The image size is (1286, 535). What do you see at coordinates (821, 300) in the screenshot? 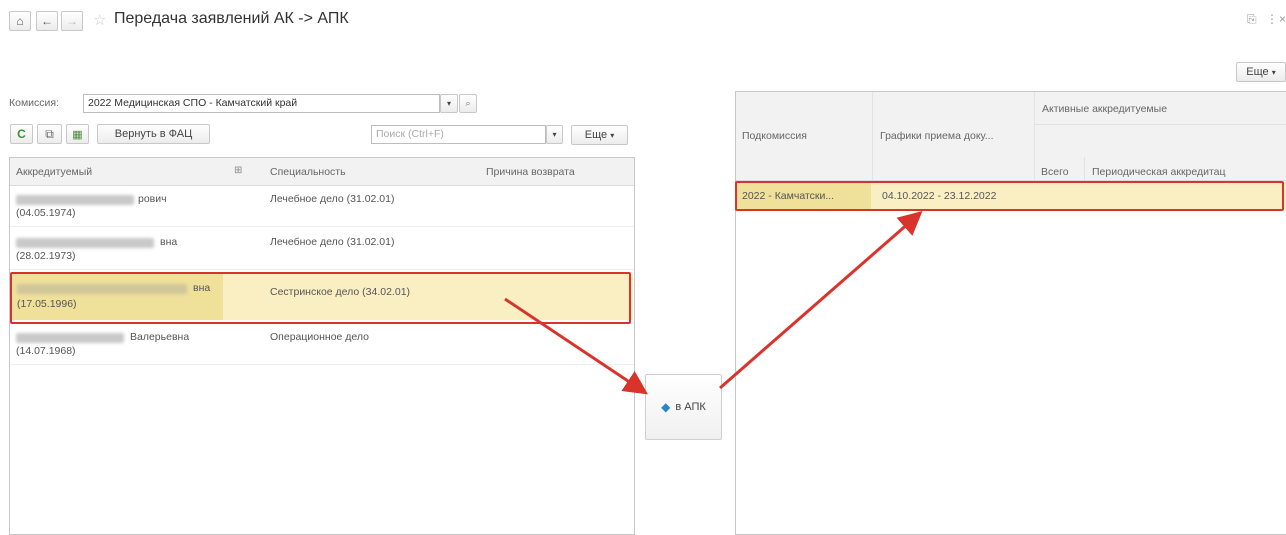
I see `arrow-to-right-table` at bounding box center [821, 300].